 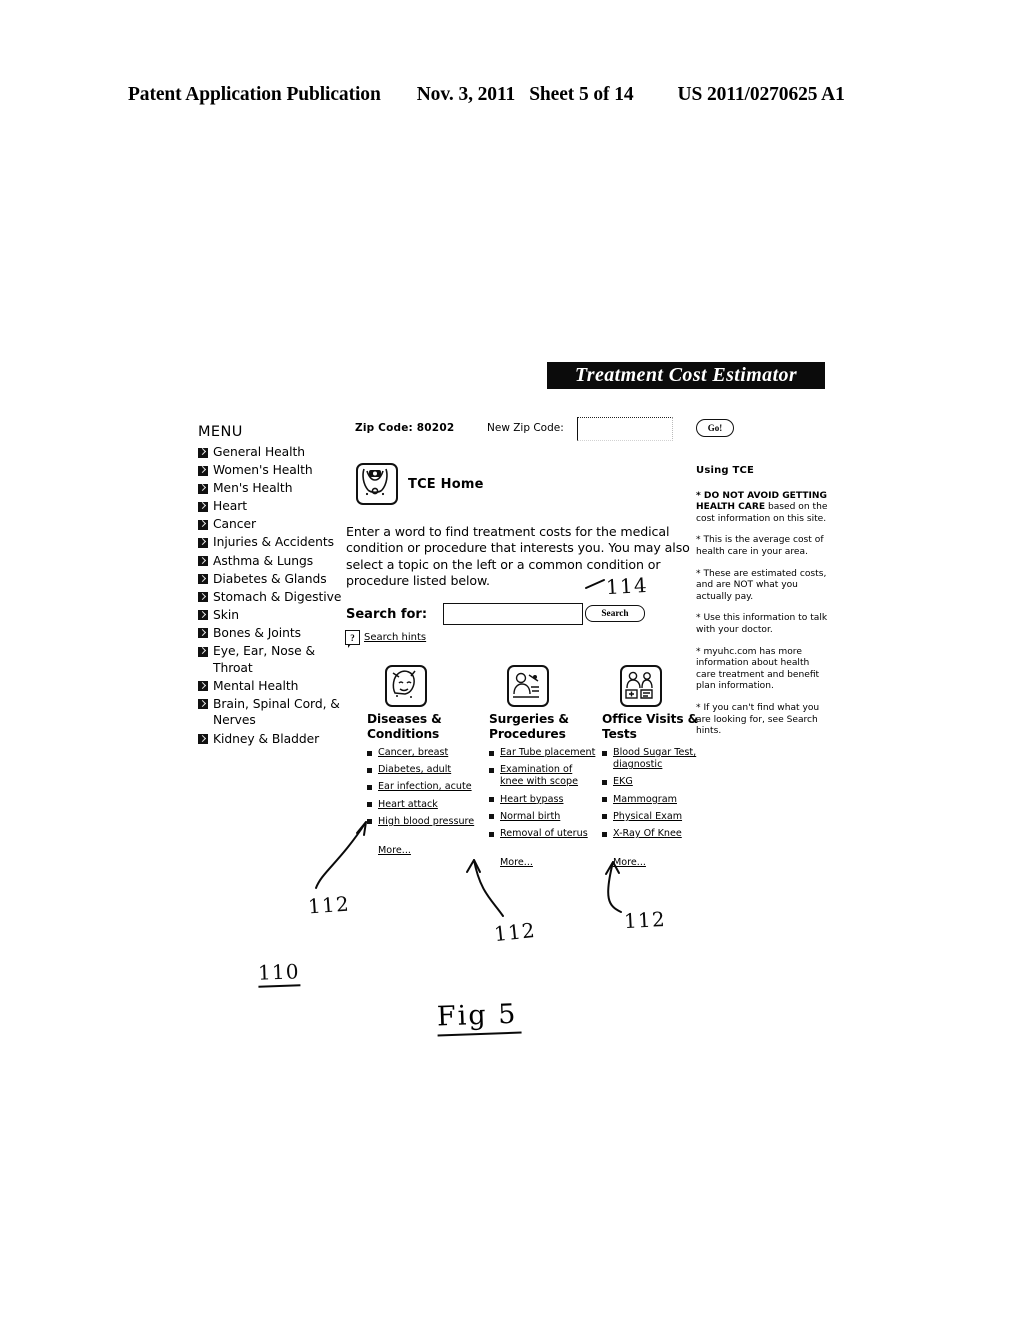 What do you see at coordinates (426, 753) in the screenshot?
I see `category-link: Cancer, breast` at bounding box center [426, 753].